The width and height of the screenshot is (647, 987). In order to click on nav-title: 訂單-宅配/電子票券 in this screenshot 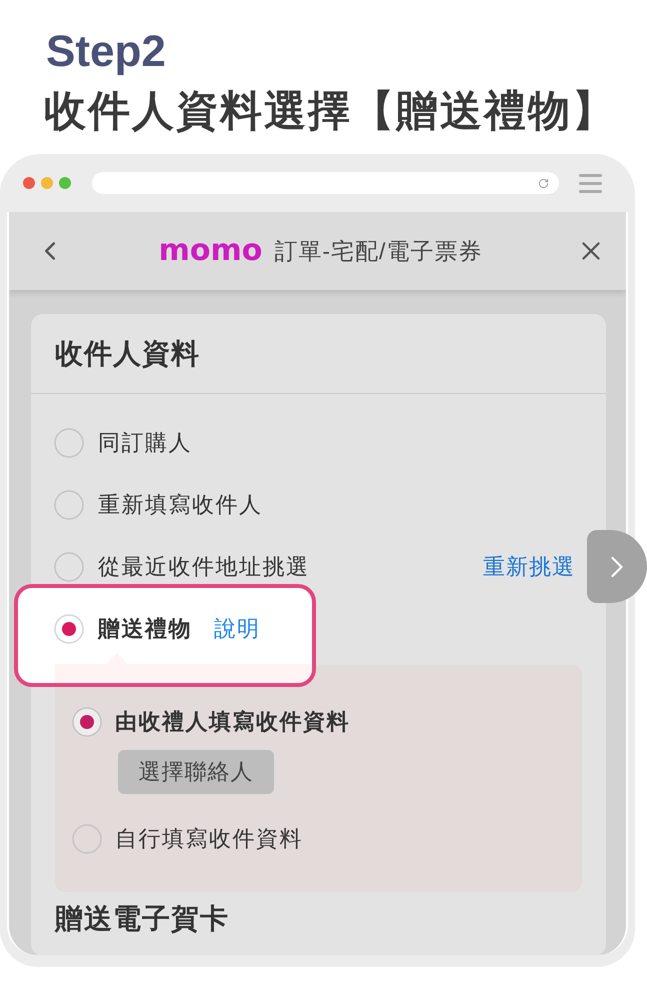, I will do `click(378, 251)`.